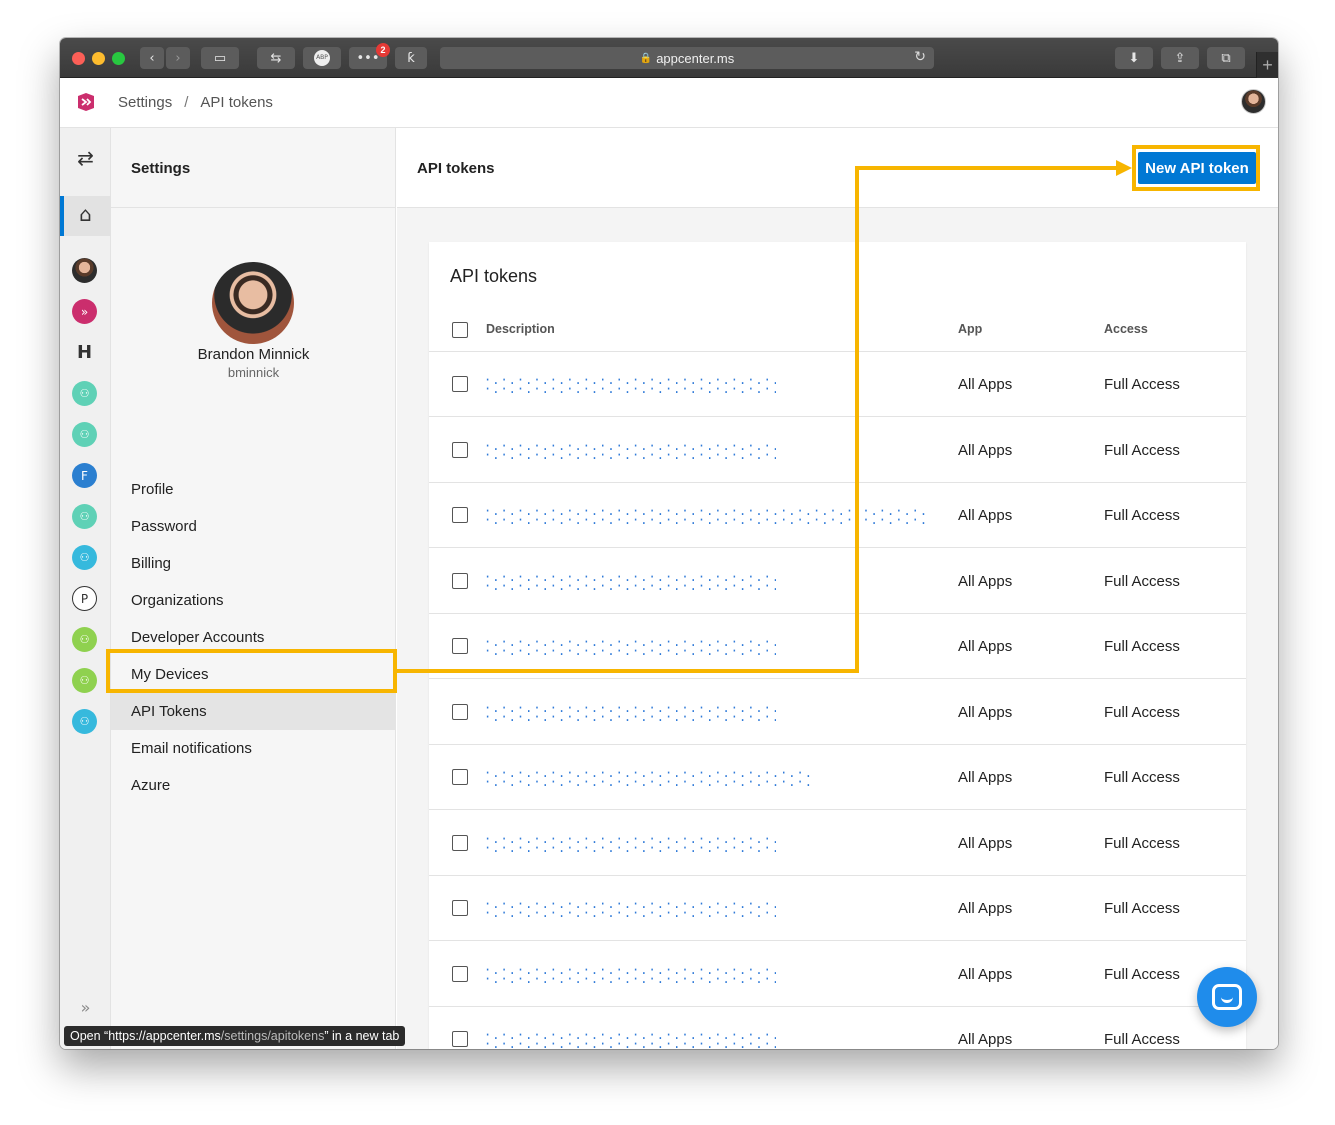  Describe the element at coordinates (253, 711) in the screenshot. I see `settings-nav-api-tokens: API Tokens` at that location.